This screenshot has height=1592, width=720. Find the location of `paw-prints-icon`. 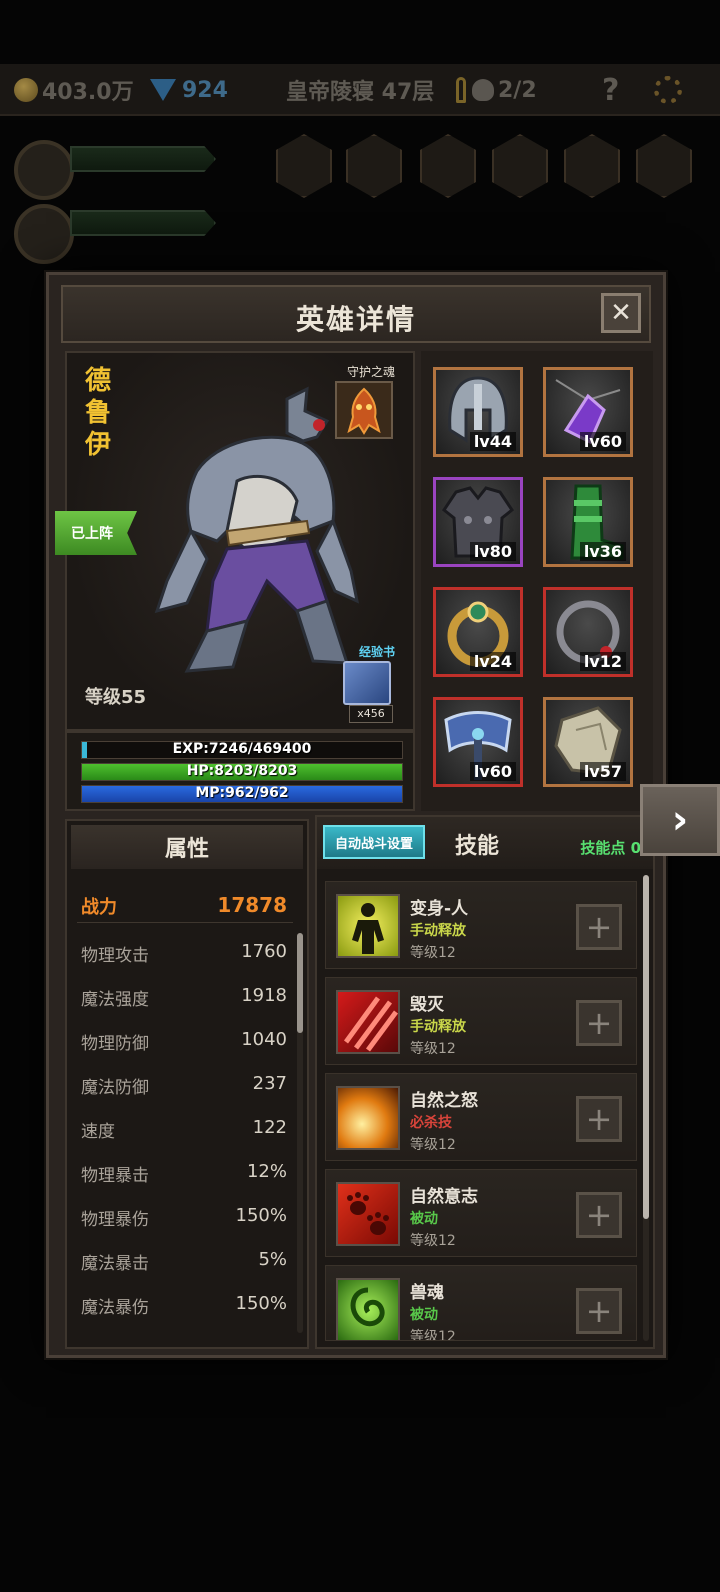

paw-prints-icon is located at coordinates (368, 1214).